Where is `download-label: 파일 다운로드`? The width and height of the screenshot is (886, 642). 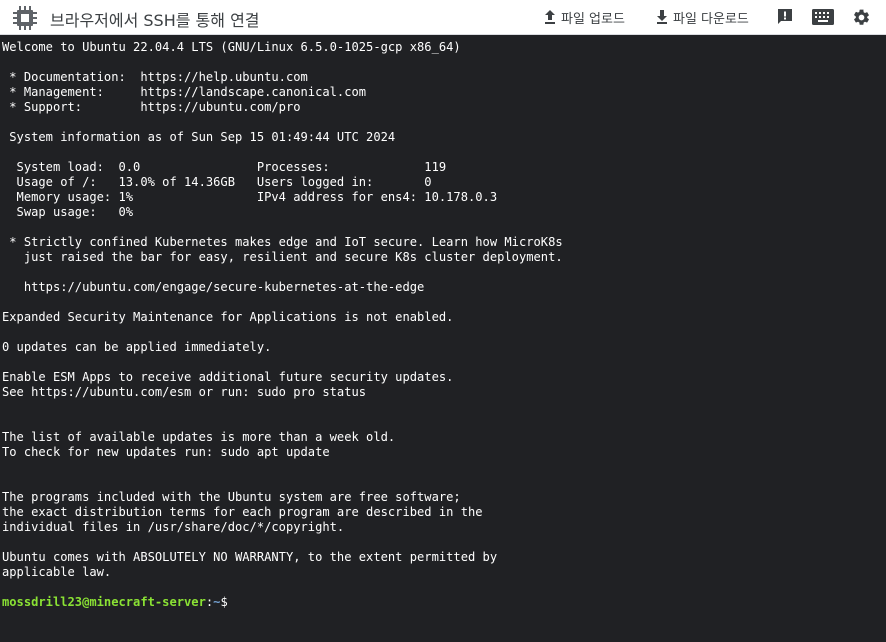 download-label: 파일 다운로드 is located at coordinates (711, 19).